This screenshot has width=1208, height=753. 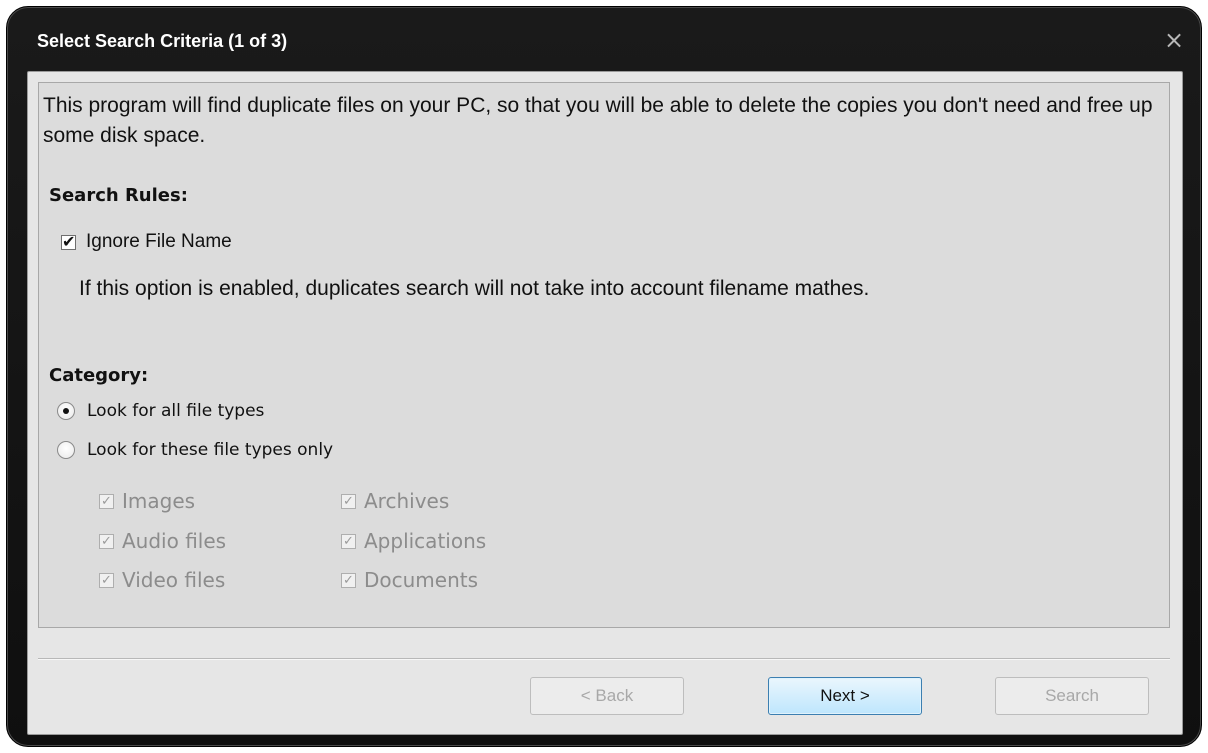 I want to click on file-type-label: Applications, so click(x=425, y=541).